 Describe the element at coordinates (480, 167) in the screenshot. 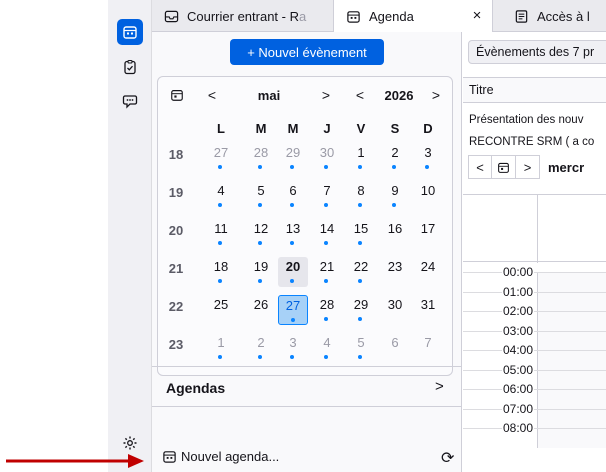

I see `prev-day-button: <` at that location.